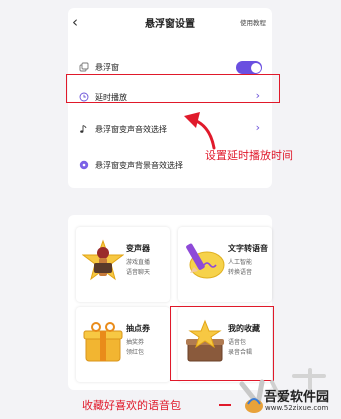  Describe the element at coordinates (138, 272) in the screenshot. I see `tile-subtitle: 语音聊天` at that location.